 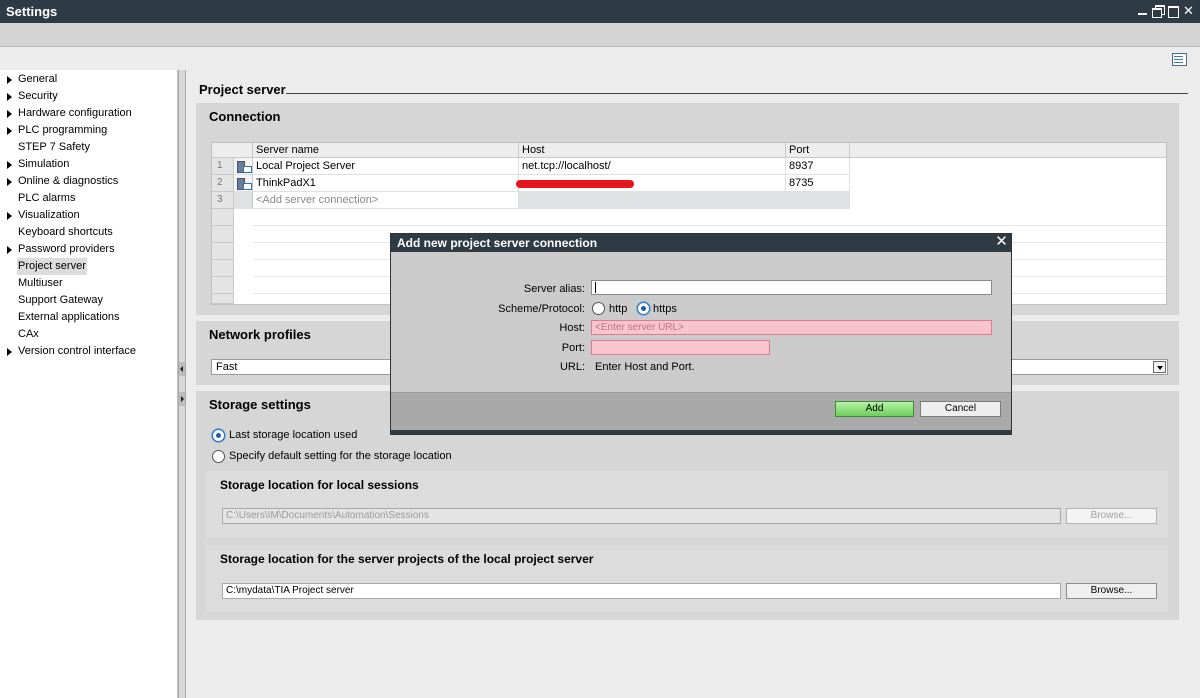 What do you see at coordinates (223, 183) in the screenshot?
I see `row-number: 2` at bounding box center [223, 183].